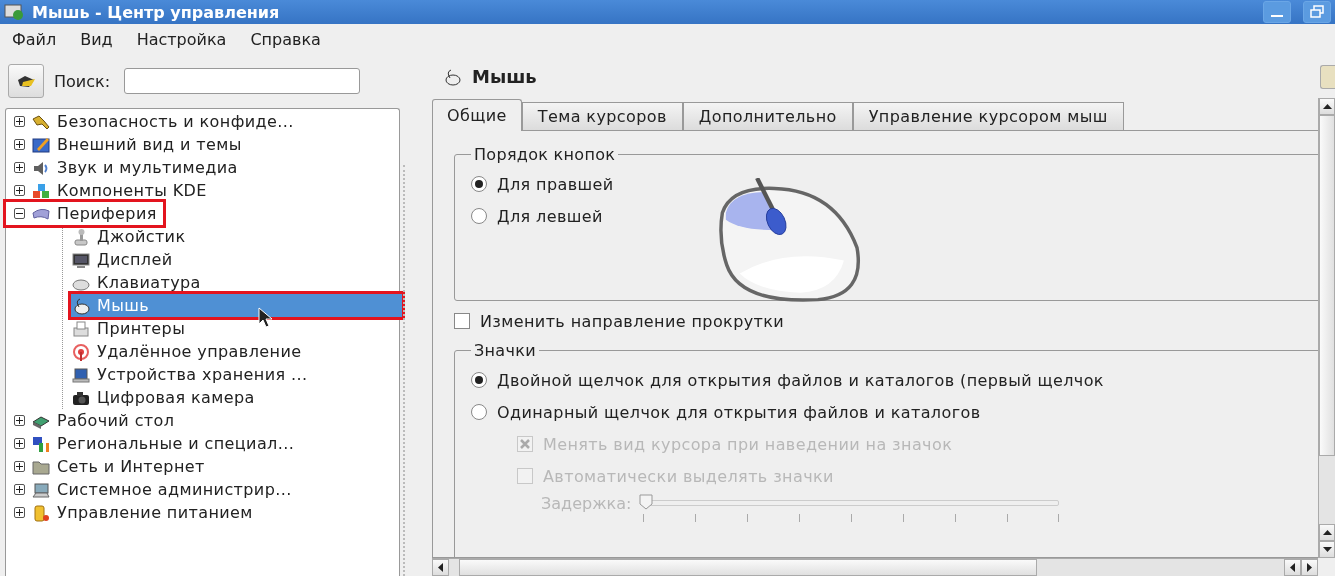 The height and width of the screenshot is (576, 1335). I want to click on computer-icon, so click(41, 489).